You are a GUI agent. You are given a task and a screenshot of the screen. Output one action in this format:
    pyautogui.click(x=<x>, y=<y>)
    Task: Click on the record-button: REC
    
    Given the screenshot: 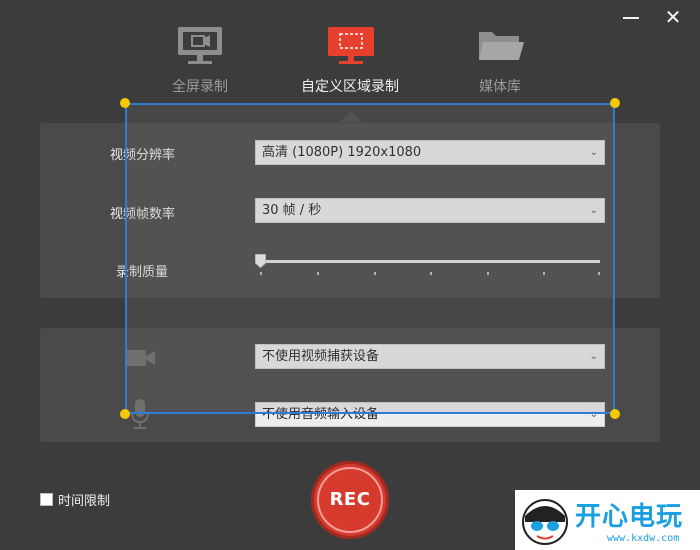 What is the action you would take?
    pyautogui.click(x=350, y=500)
    